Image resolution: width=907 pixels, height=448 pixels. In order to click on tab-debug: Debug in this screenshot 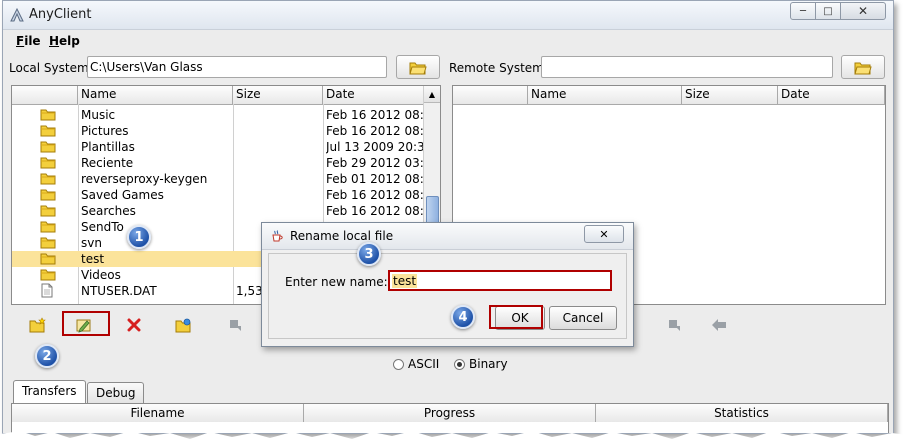, I will do `click(116, 393)`.